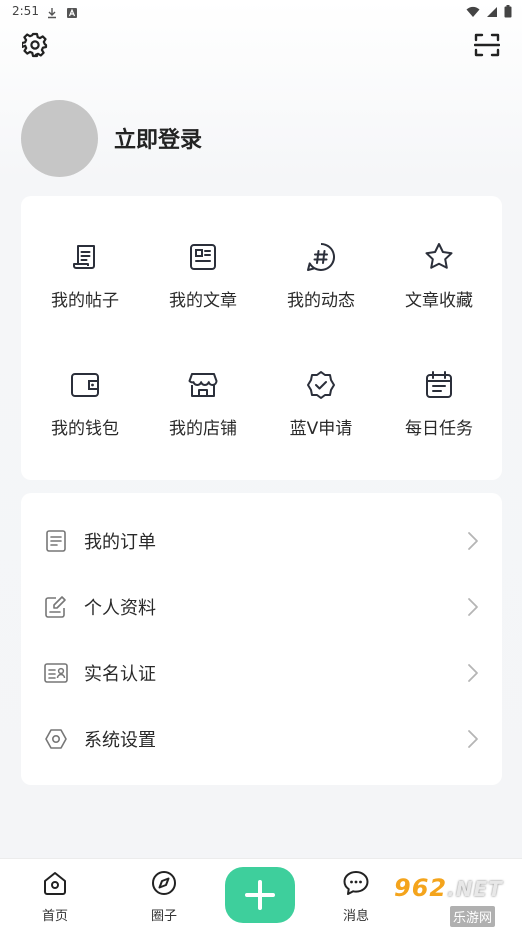 The height and width of the screenshot is (928, 522). I want to click on status-bar: 2:51, so click(261, 12).